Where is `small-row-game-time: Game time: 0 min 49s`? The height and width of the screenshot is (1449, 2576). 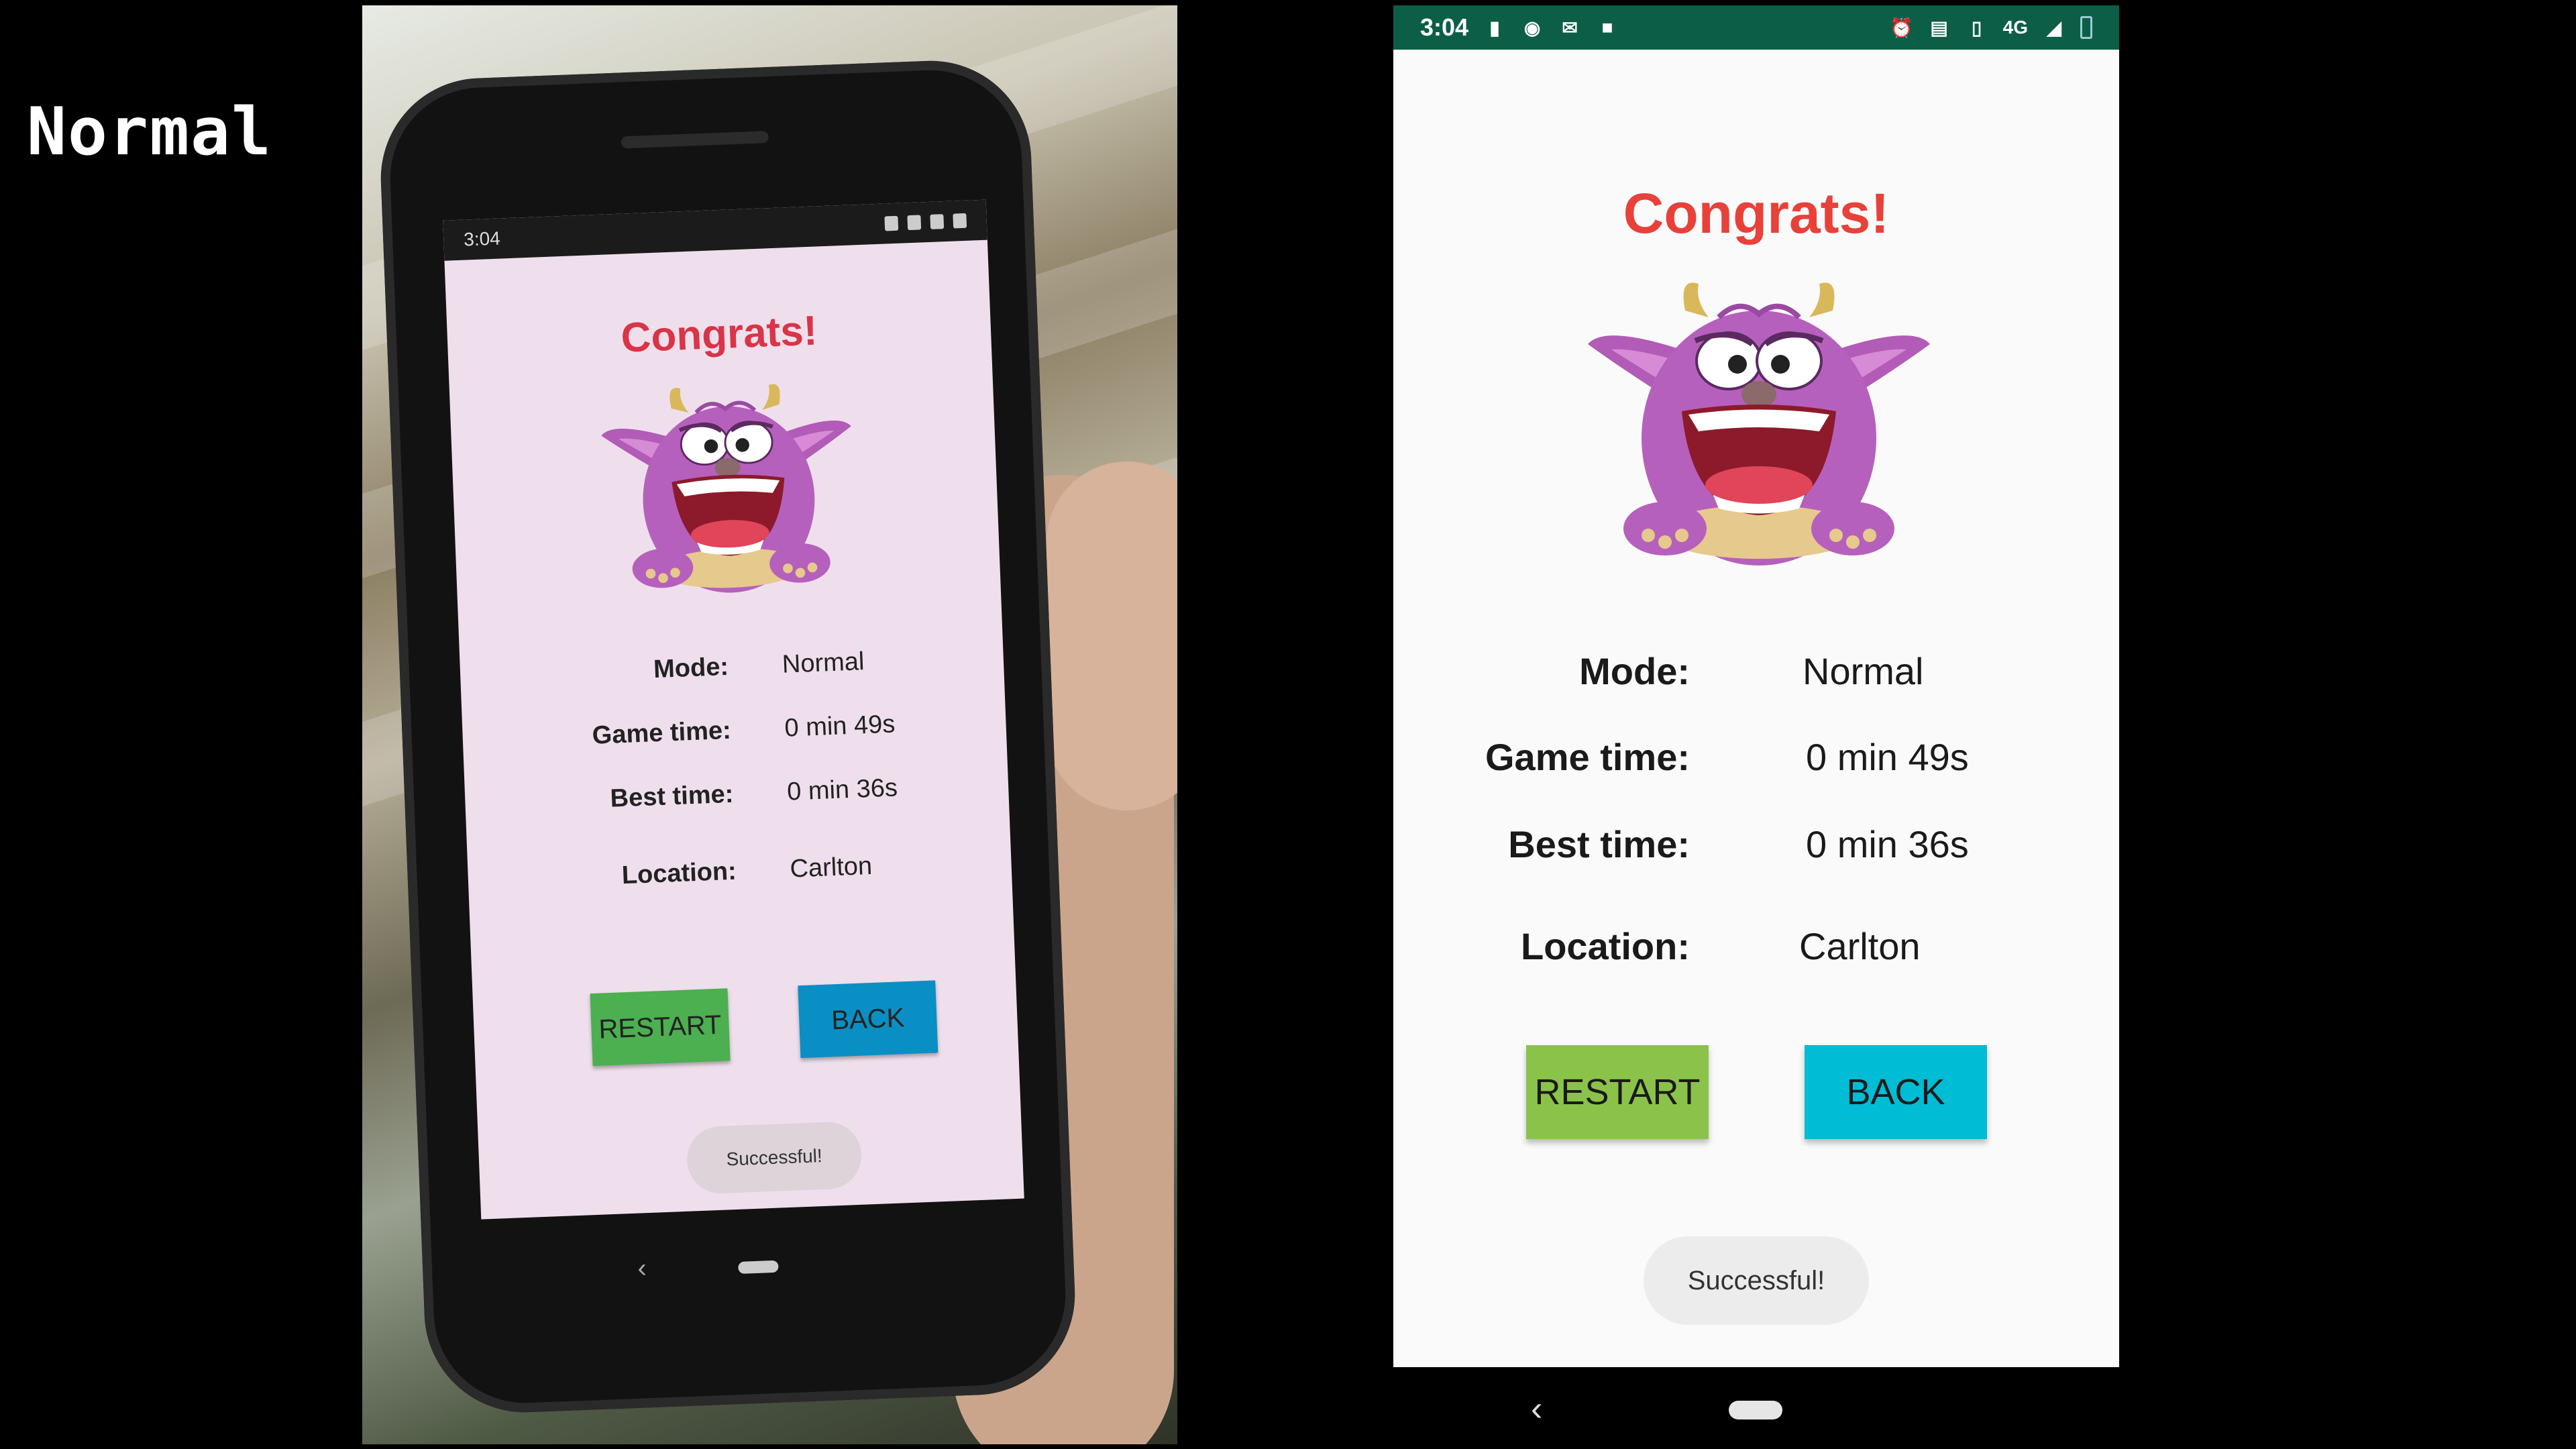
small-row-game-time: Game time: 0 min 49s is located at coordinates (744, 730).